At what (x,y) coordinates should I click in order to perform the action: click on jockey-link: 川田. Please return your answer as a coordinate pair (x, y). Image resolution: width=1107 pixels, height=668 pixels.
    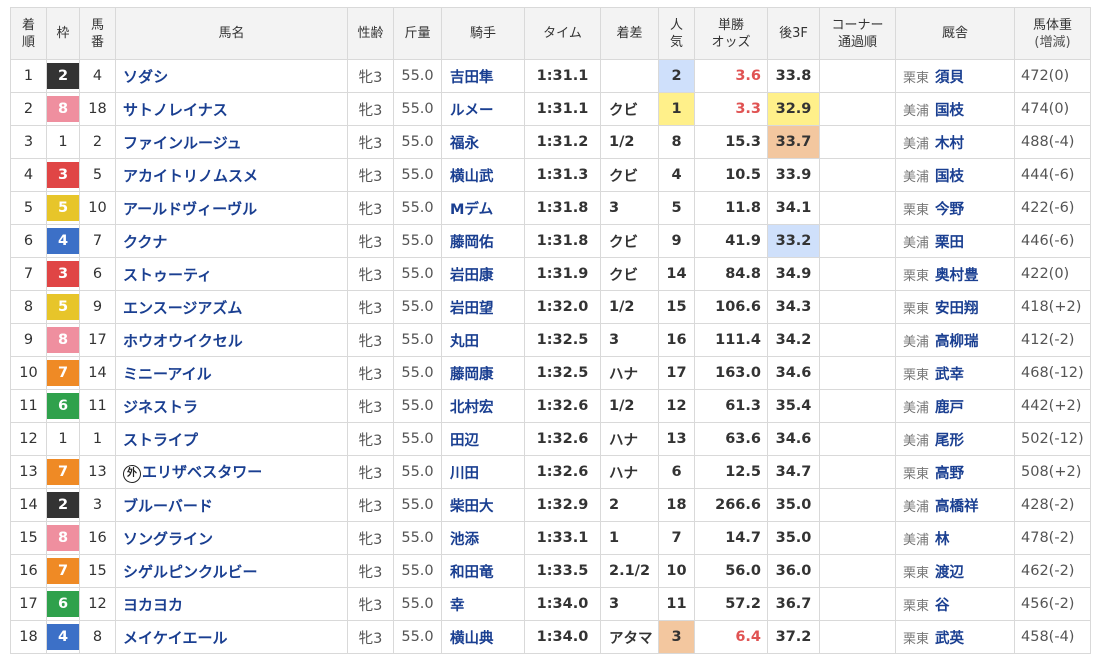
    Looking at the image, I should click on (483, 472).